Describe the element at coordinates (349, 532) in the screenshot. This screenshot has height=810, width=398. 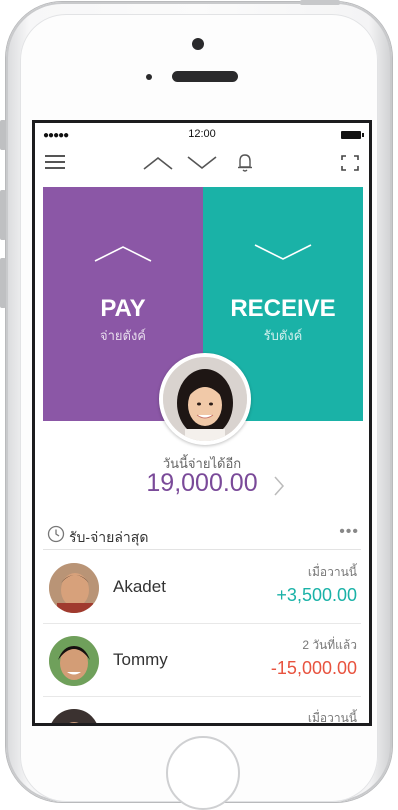
I see `more-options-button: •••` at that location.